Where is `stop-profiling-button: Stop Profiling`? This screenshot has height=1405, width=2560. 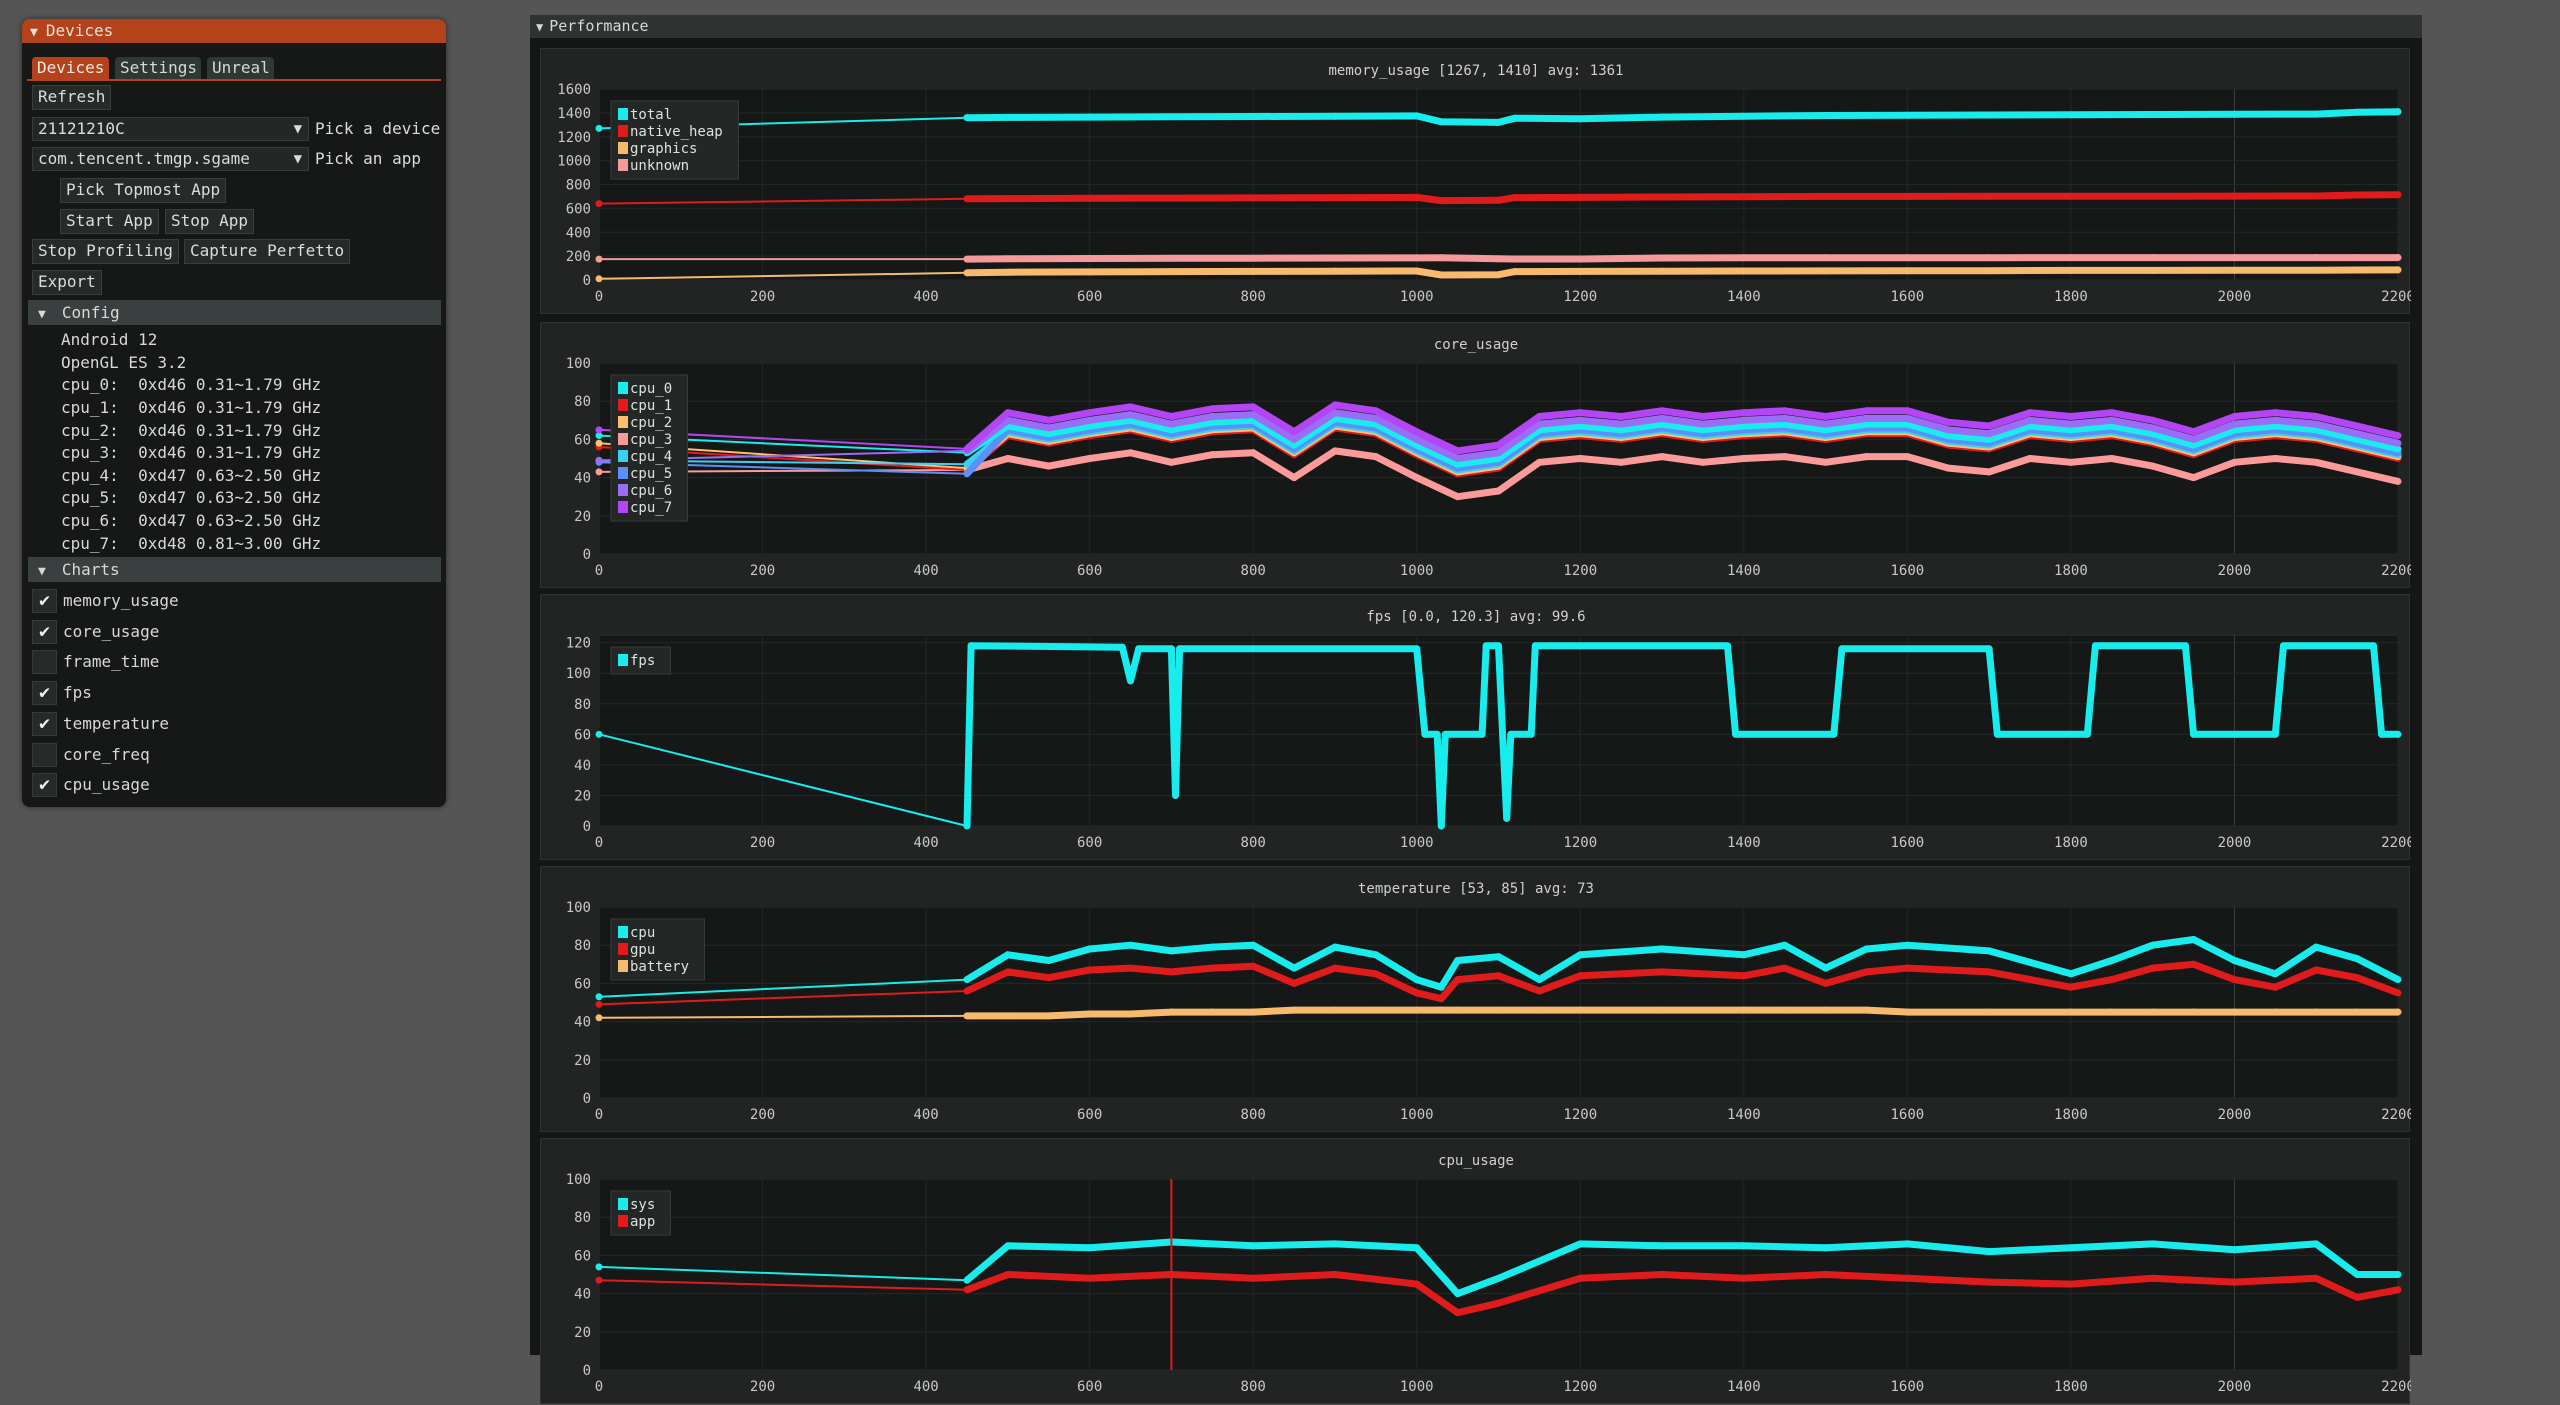 stop-profiling-button: Stop Profiling is located at coordinates (105, 251).